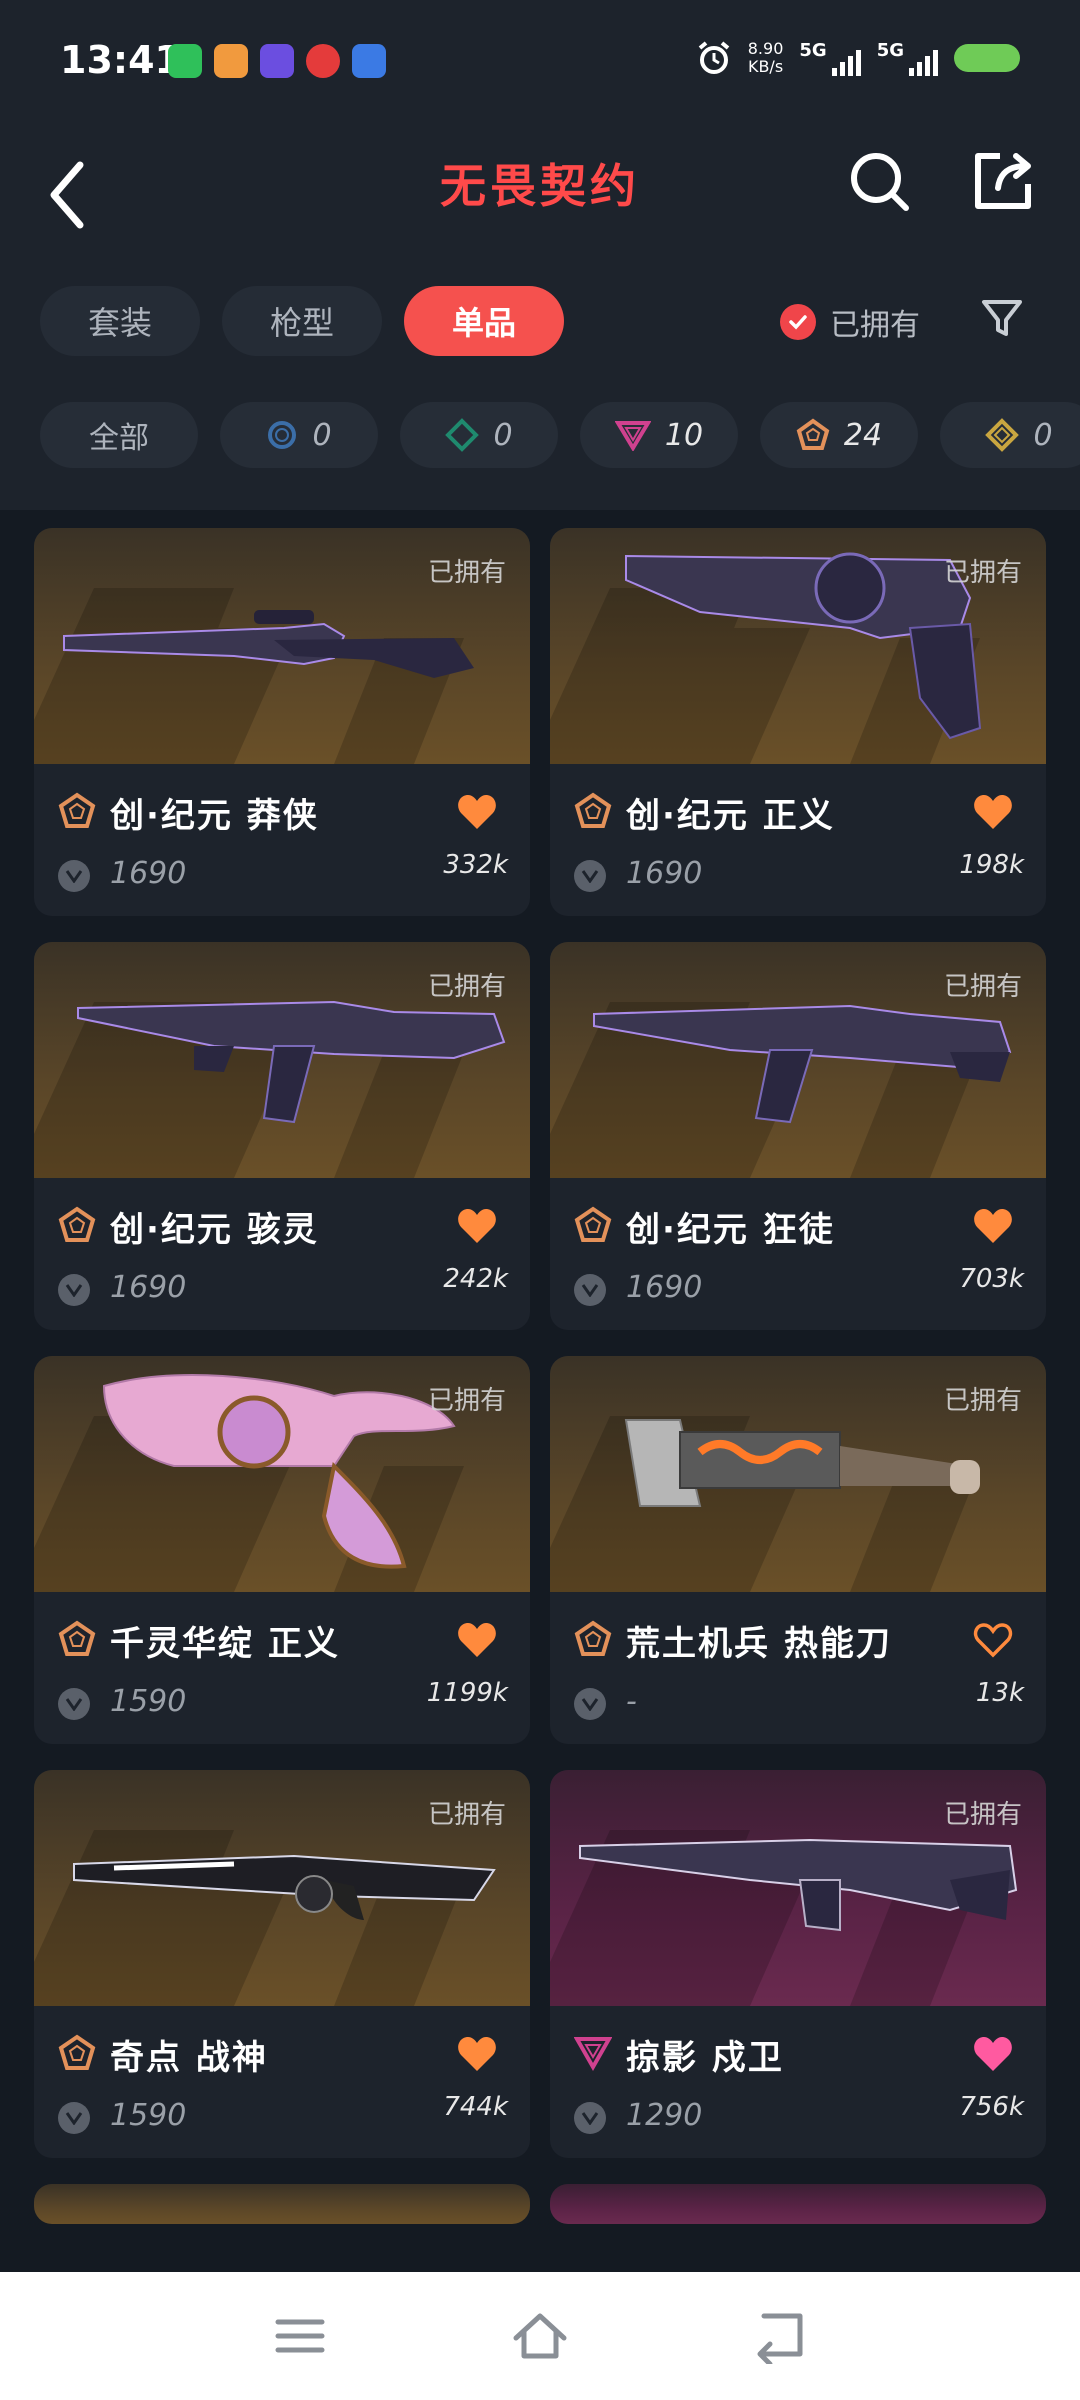  Describe the element at coordinates (798, 1136) in the screenshot. I see `item-card: 已拥有 创·纪元 狂徒 1690 703k` at that location.